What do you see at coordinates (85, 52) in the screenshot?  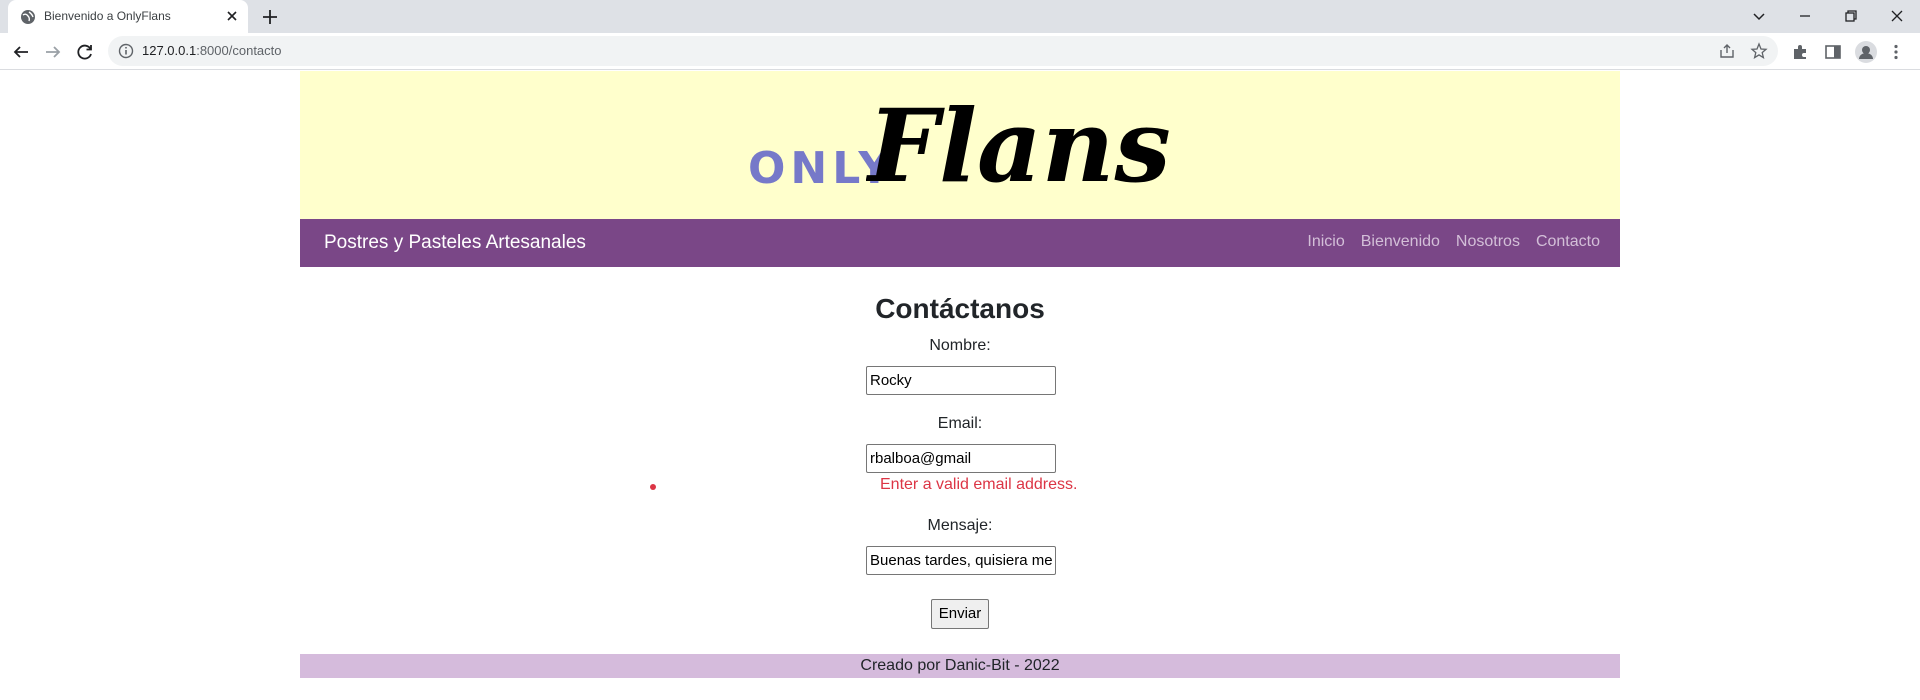 I see `reload-icon` at bounding box center [85, 52].